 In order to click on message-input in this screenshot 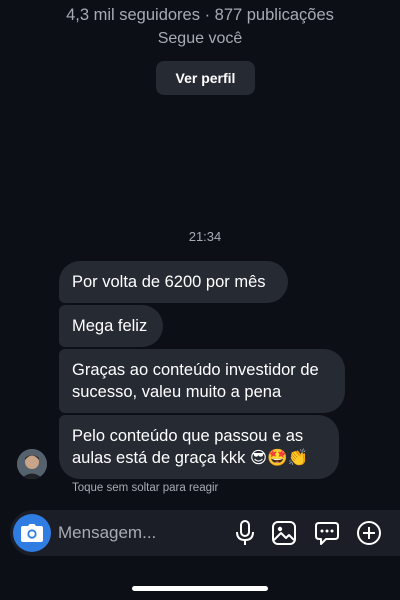, I will do `click(138, 533)`.